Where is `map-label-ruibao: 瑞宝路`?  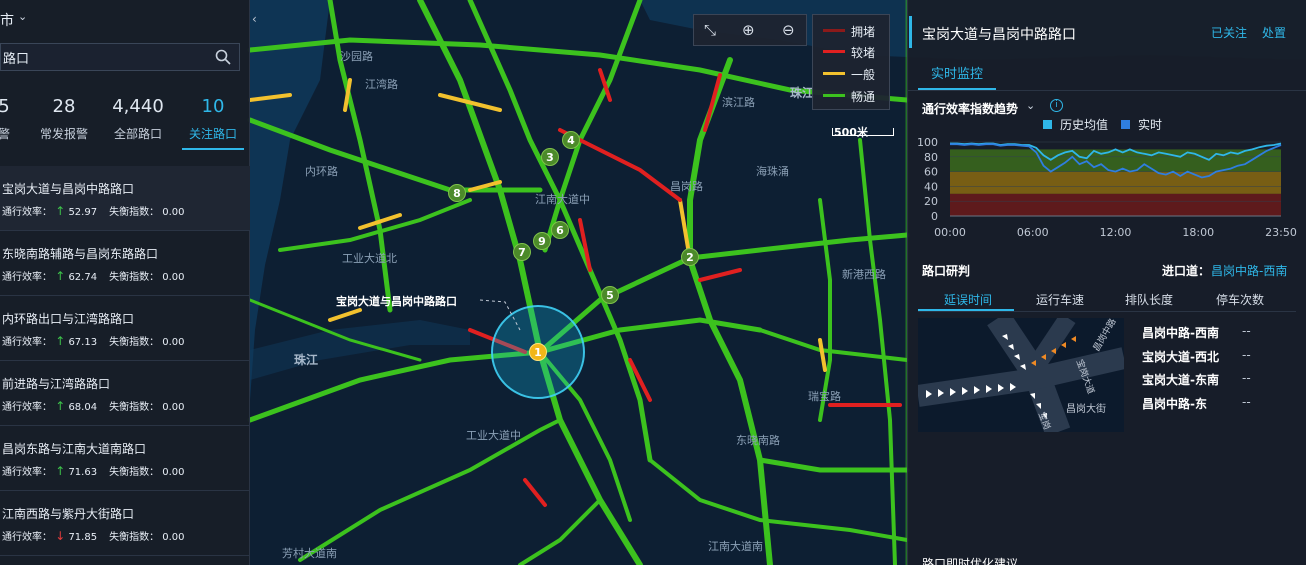
map-label-ruibao: 瑞宝路 is located at coordinates (824, 396).